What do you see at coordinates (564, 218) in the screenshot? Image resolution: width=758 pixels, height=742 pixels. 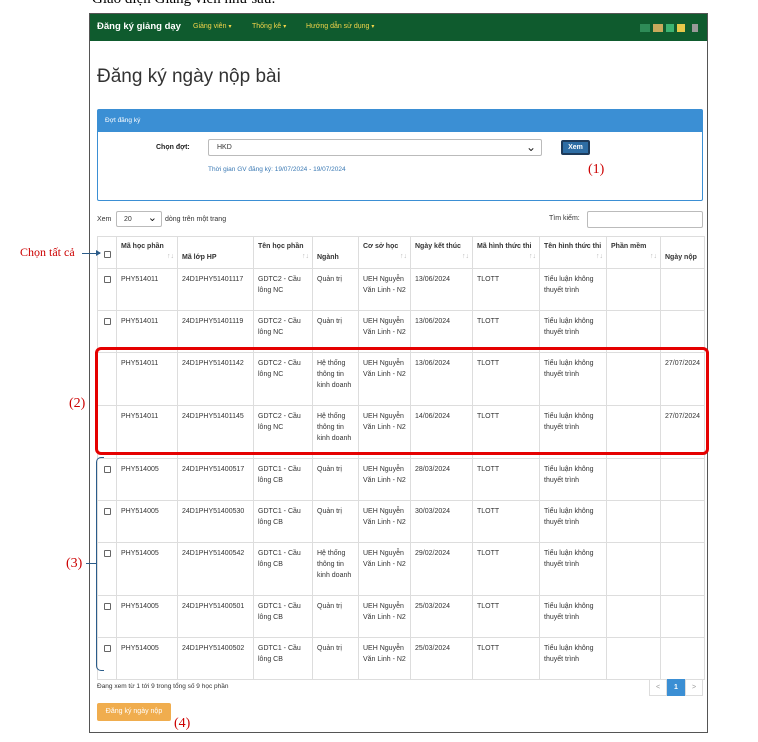 I see `search-label: Tìm kiếm:` at bounding box center [564, 218].